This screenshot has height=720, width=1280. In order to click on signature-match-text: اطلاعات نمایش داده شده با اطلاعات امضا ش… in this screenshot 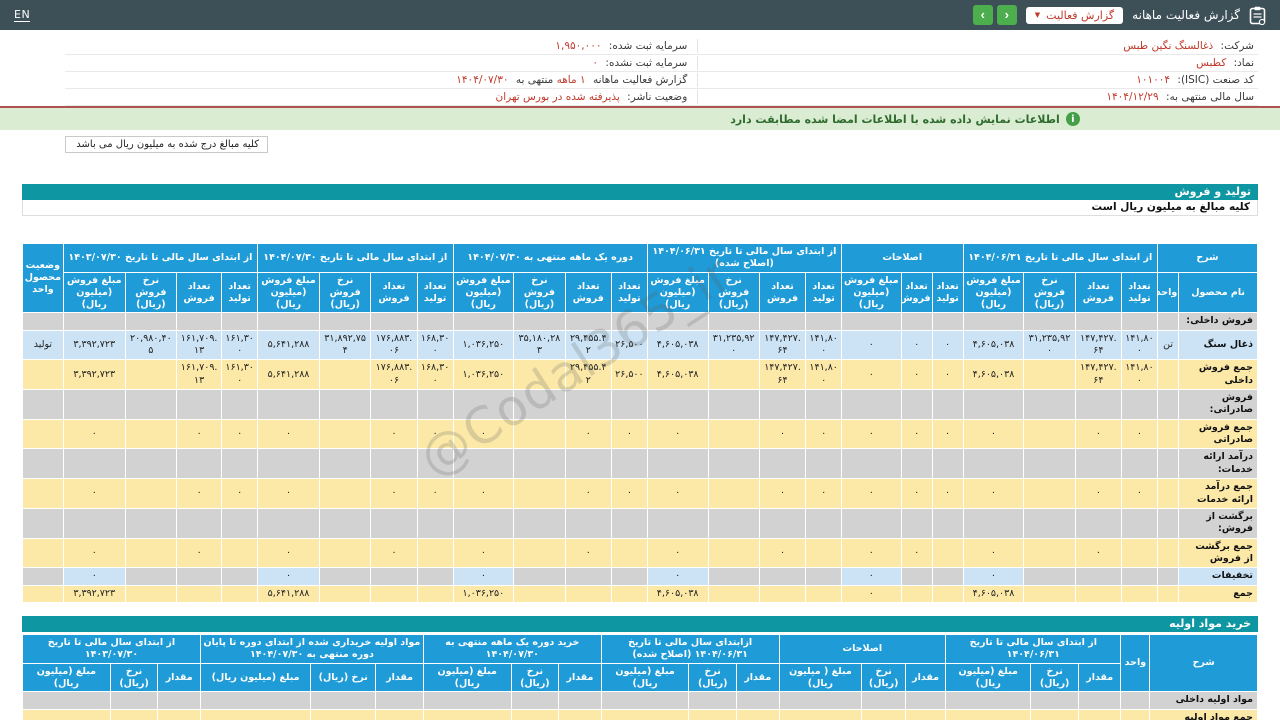, I will do `click(895, 119)`.